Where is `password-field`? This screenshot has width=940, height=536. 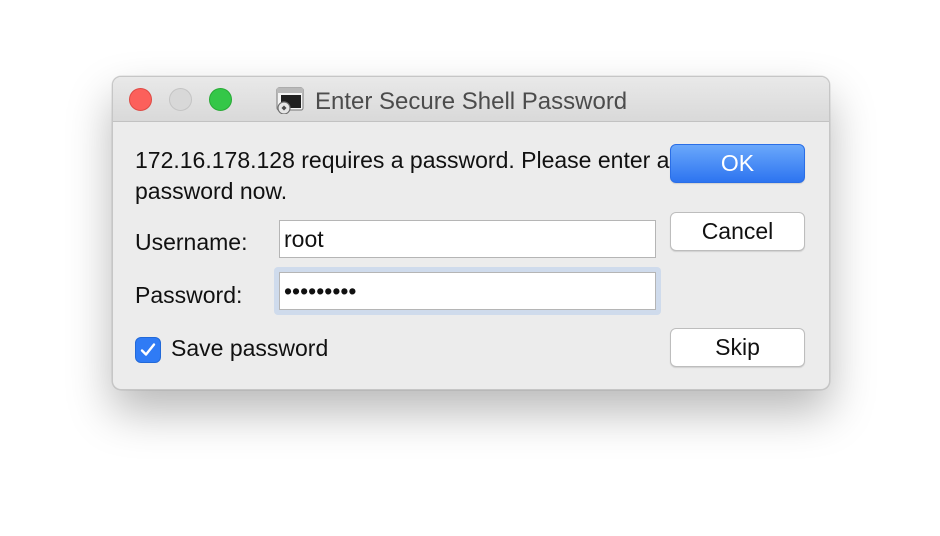
password-field is located at coordinates (467, 291).